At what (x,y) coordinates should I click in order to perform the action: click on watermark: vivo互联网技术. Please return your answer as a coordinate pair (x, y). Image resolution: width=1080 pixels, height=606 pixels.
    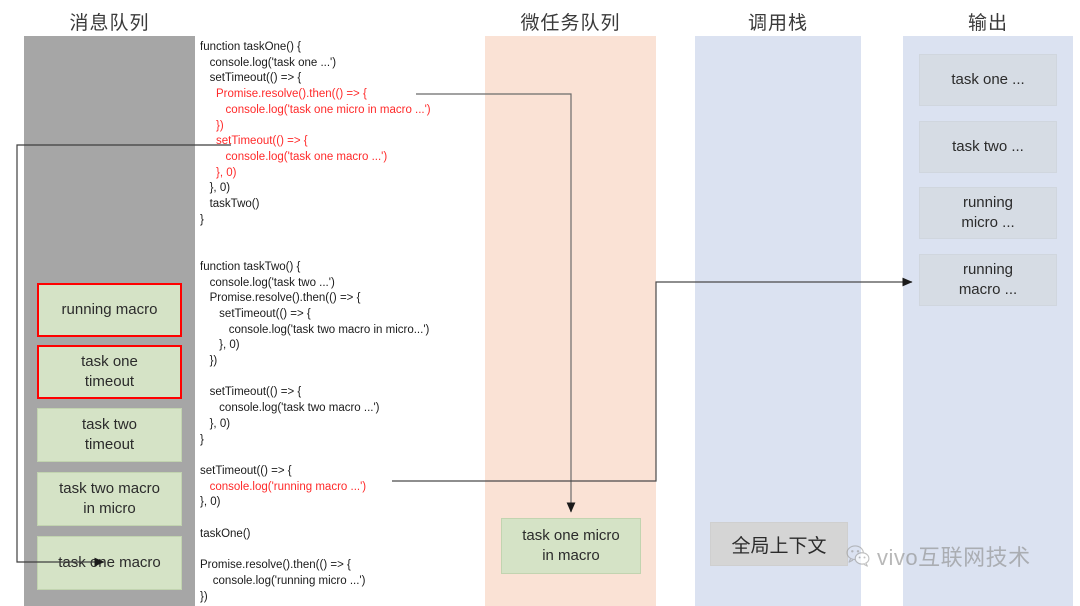
    Looking at the image, I should click on (938, 556).